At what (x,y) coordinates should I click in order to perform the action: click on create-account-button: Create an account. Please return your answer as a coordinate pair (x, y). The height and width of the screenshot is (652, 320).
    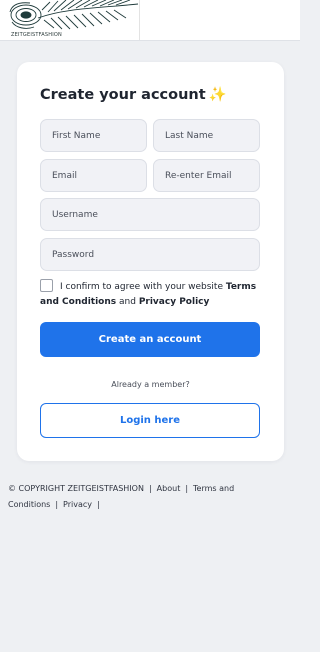
    Looking at the image, I should click on (150, 339).